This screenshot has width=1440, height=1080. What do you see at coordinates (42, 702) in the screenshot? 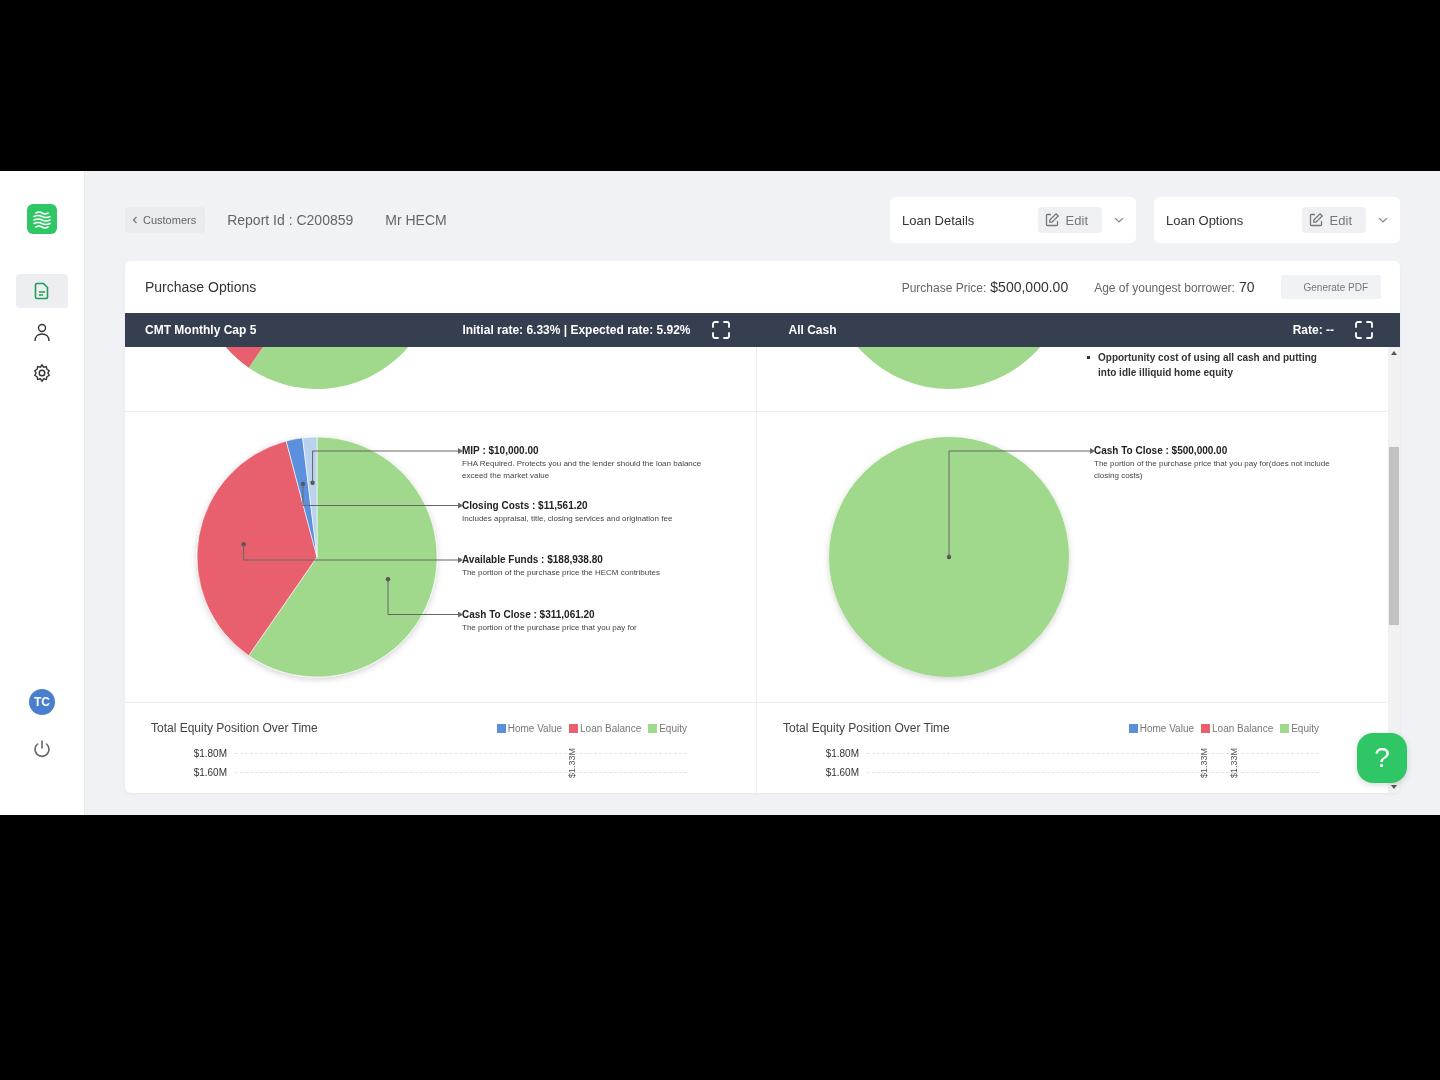
I see `user-avatar: TC` at bounding box center [42, 702].